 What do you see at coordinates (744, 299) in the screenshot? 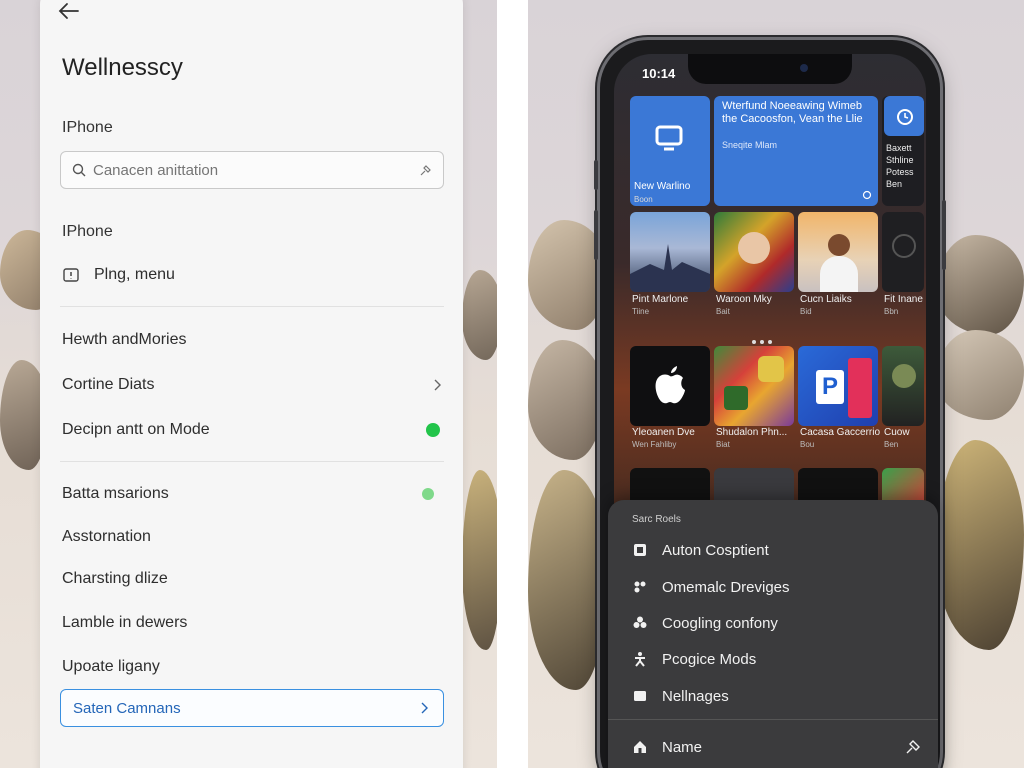
I see `tile-title: Waroon Mky` at bounding box center [744, 299].